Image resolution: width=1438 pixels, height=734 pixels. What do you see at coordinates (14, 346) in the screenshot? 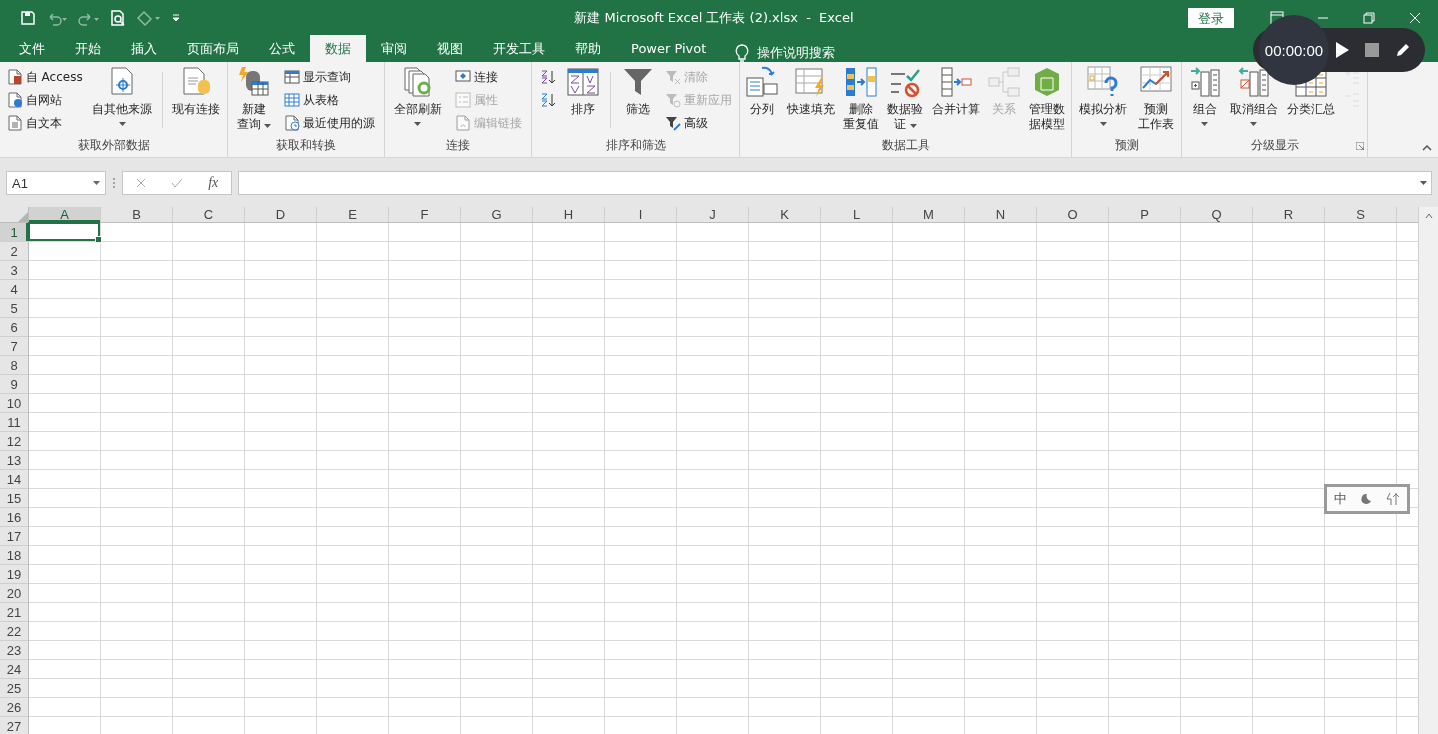
I see `row-header: 7` at bounding box center [14, 346].